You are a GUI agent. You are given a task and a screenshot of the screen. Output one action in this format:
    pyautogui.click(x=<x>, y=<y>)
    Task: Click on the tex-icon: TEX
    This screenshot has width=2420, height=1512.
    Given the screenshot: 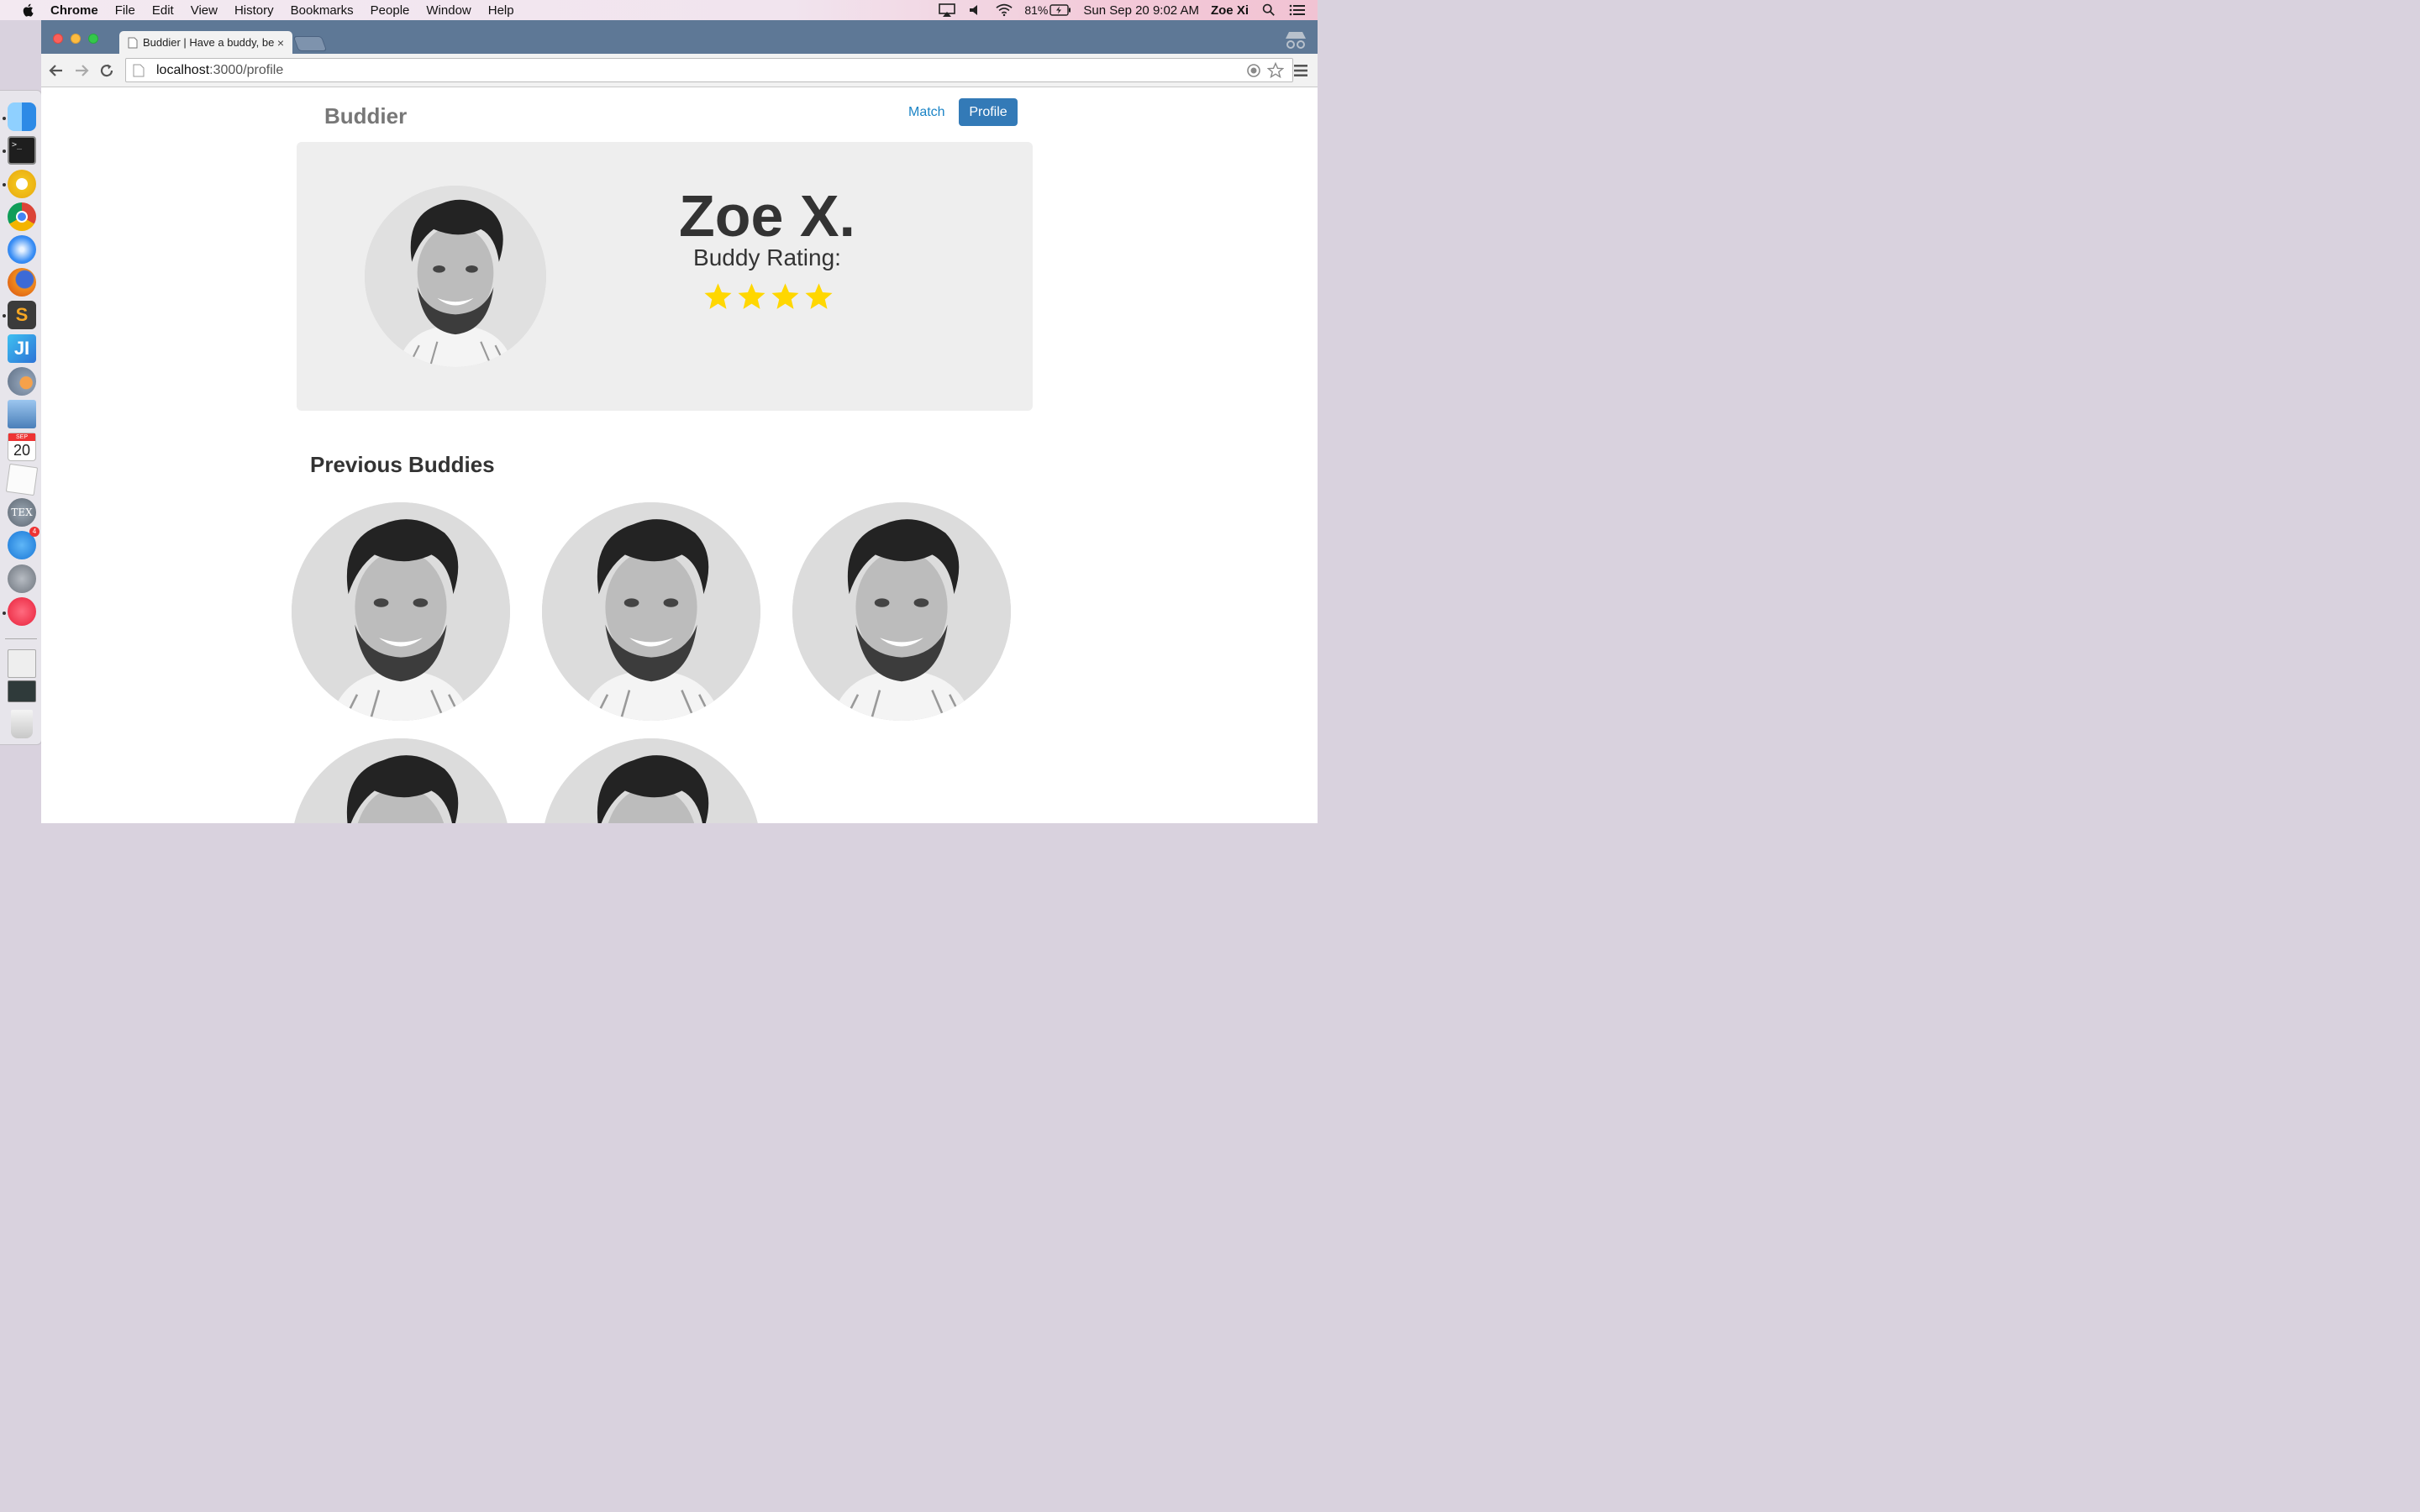 What is the action you would take?
    pyautogui.click(x=22, y=512)
    